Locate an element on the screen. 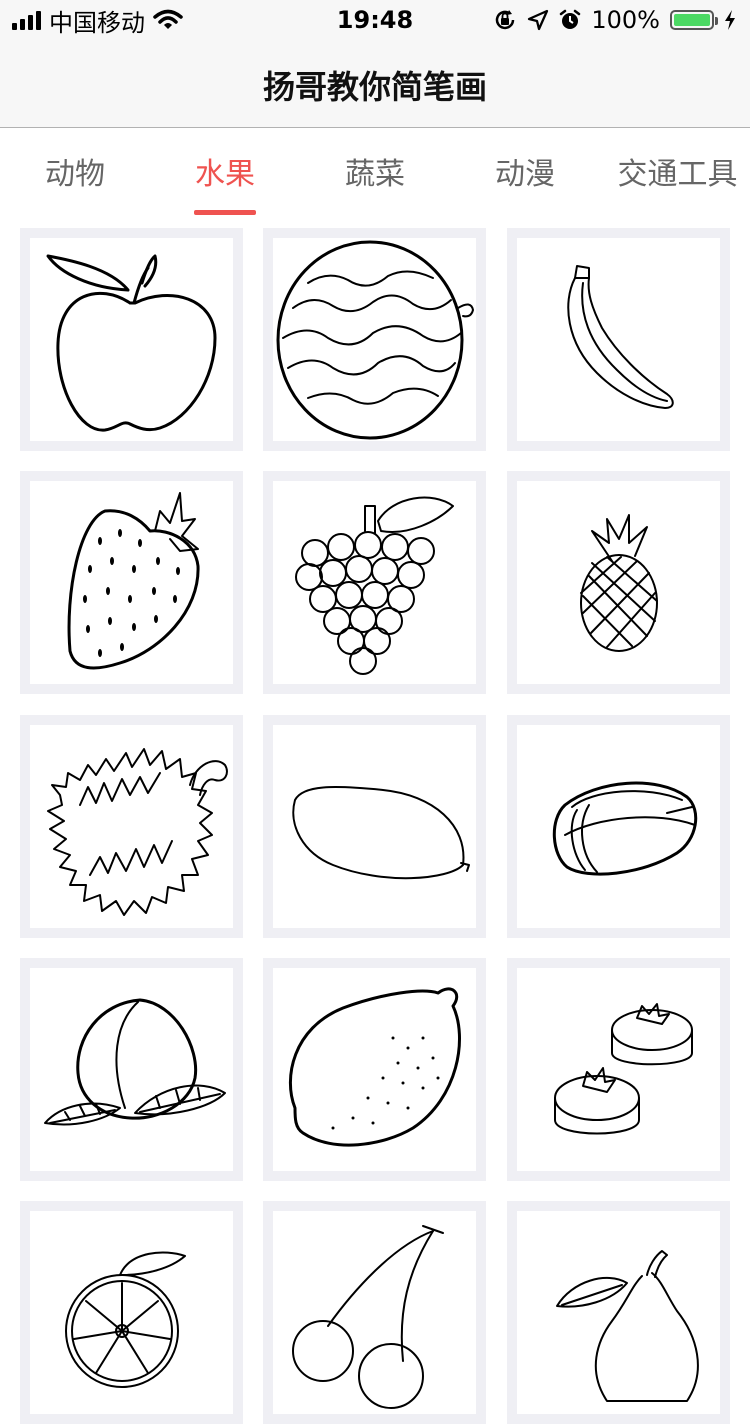  grid-item-pear is located at coordinates (618, 1312).